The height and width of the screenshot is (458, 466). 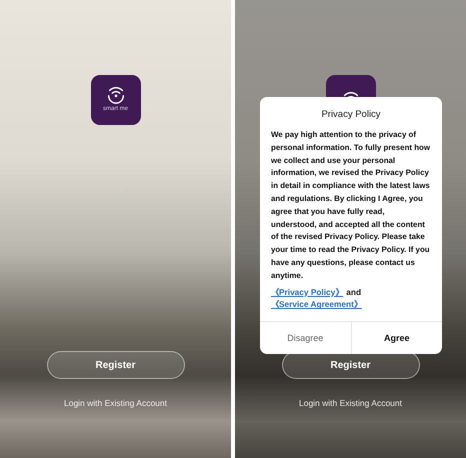 What do you see at coordinates (354, 291) in the screenshot?
I see `joiner-text: and` at bounding box center [354, 291].